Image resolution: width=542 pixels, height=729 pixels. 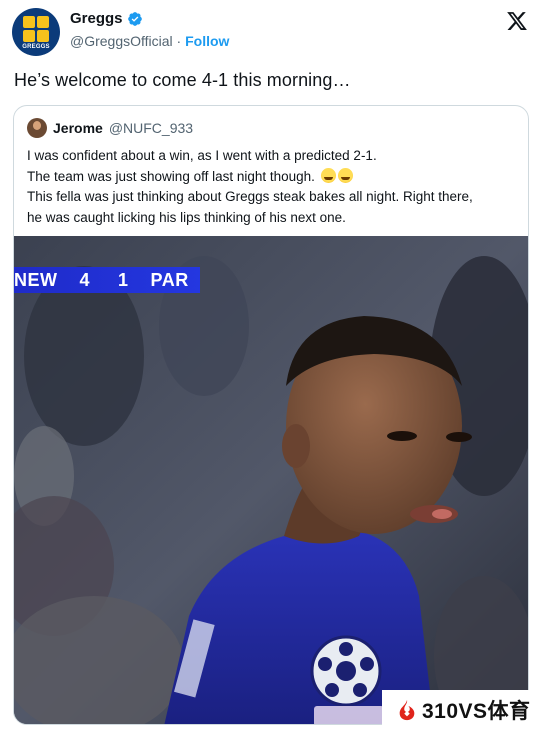 What do you see at coordinates (476, 711) in the screenshot?
I see `watermark-text: 310VS体育` at bounding box center [476, 711].